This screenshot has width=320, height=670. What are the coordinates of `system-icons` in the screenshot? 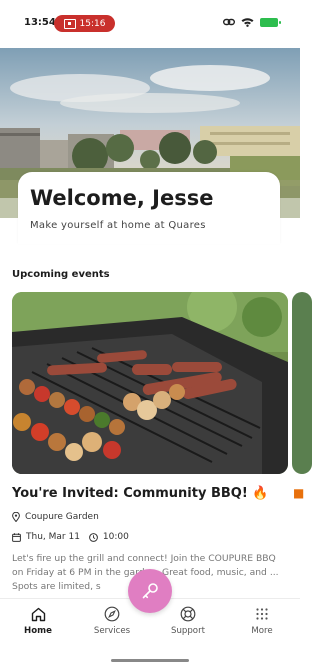 It's located at (252, 22).